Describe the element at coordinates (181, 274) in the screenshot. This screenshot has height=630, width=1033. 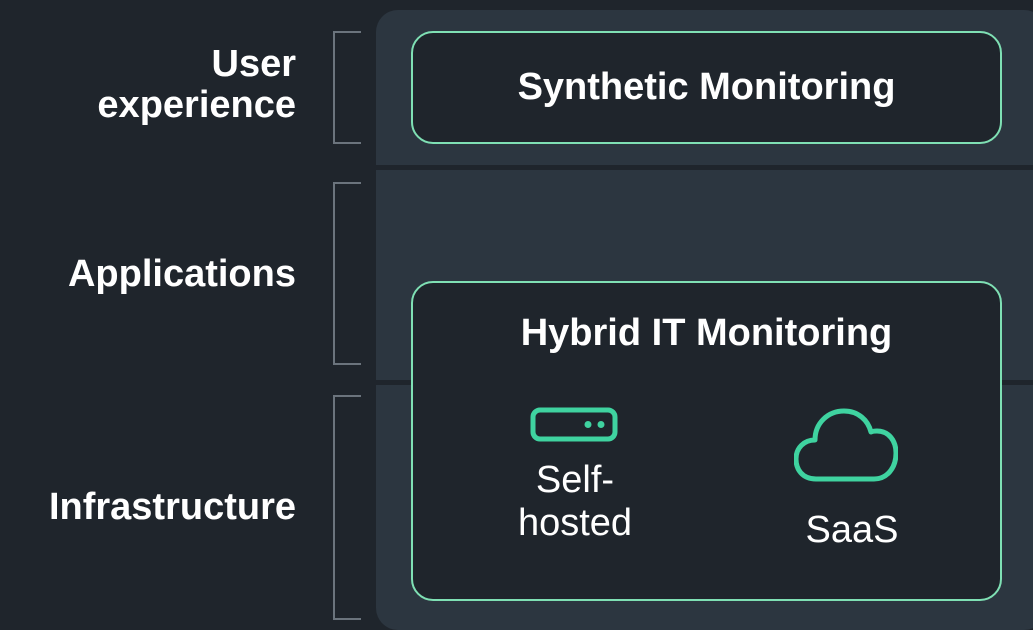
I see `layer-label-applications: Applications` at that location.